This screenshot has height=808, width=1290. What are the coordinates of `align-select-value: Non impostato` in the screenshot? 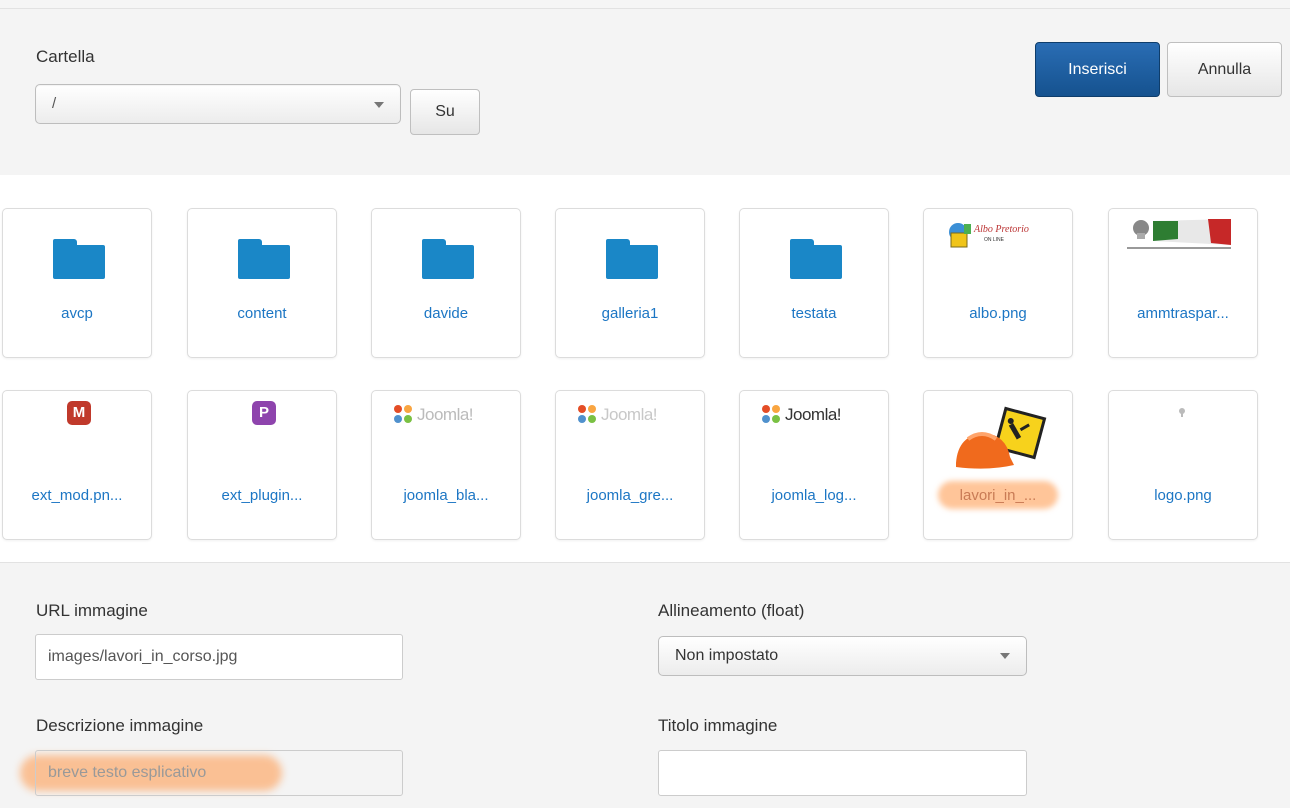 It's located at (727, 655).